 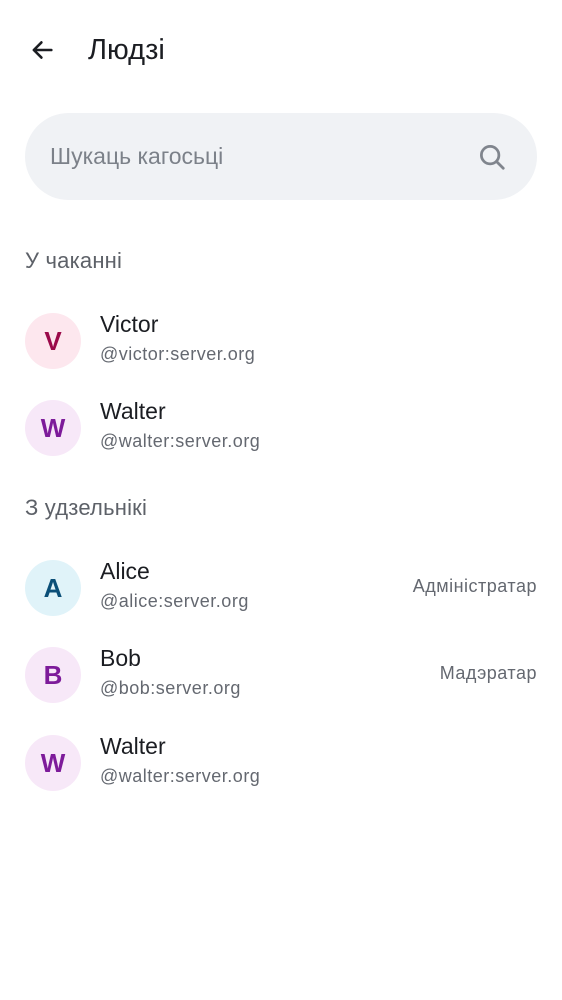 I want to click on search-bar, so click(x=281, y=156).